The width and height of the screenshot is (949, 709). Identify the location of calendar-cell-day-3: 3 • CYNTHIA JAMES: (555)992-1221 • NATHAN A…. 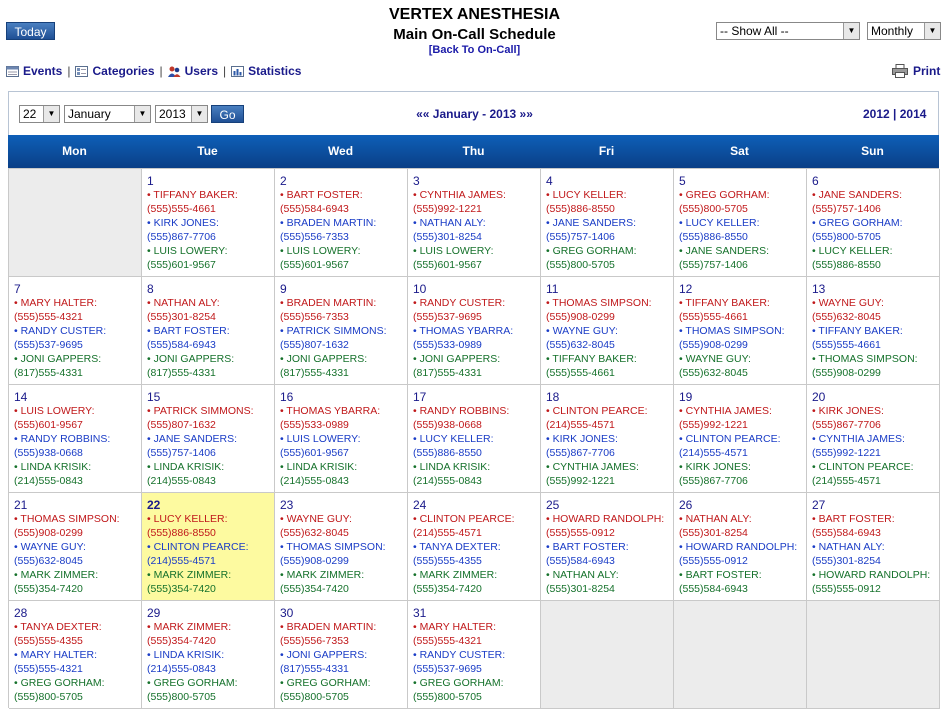
(474, 223).